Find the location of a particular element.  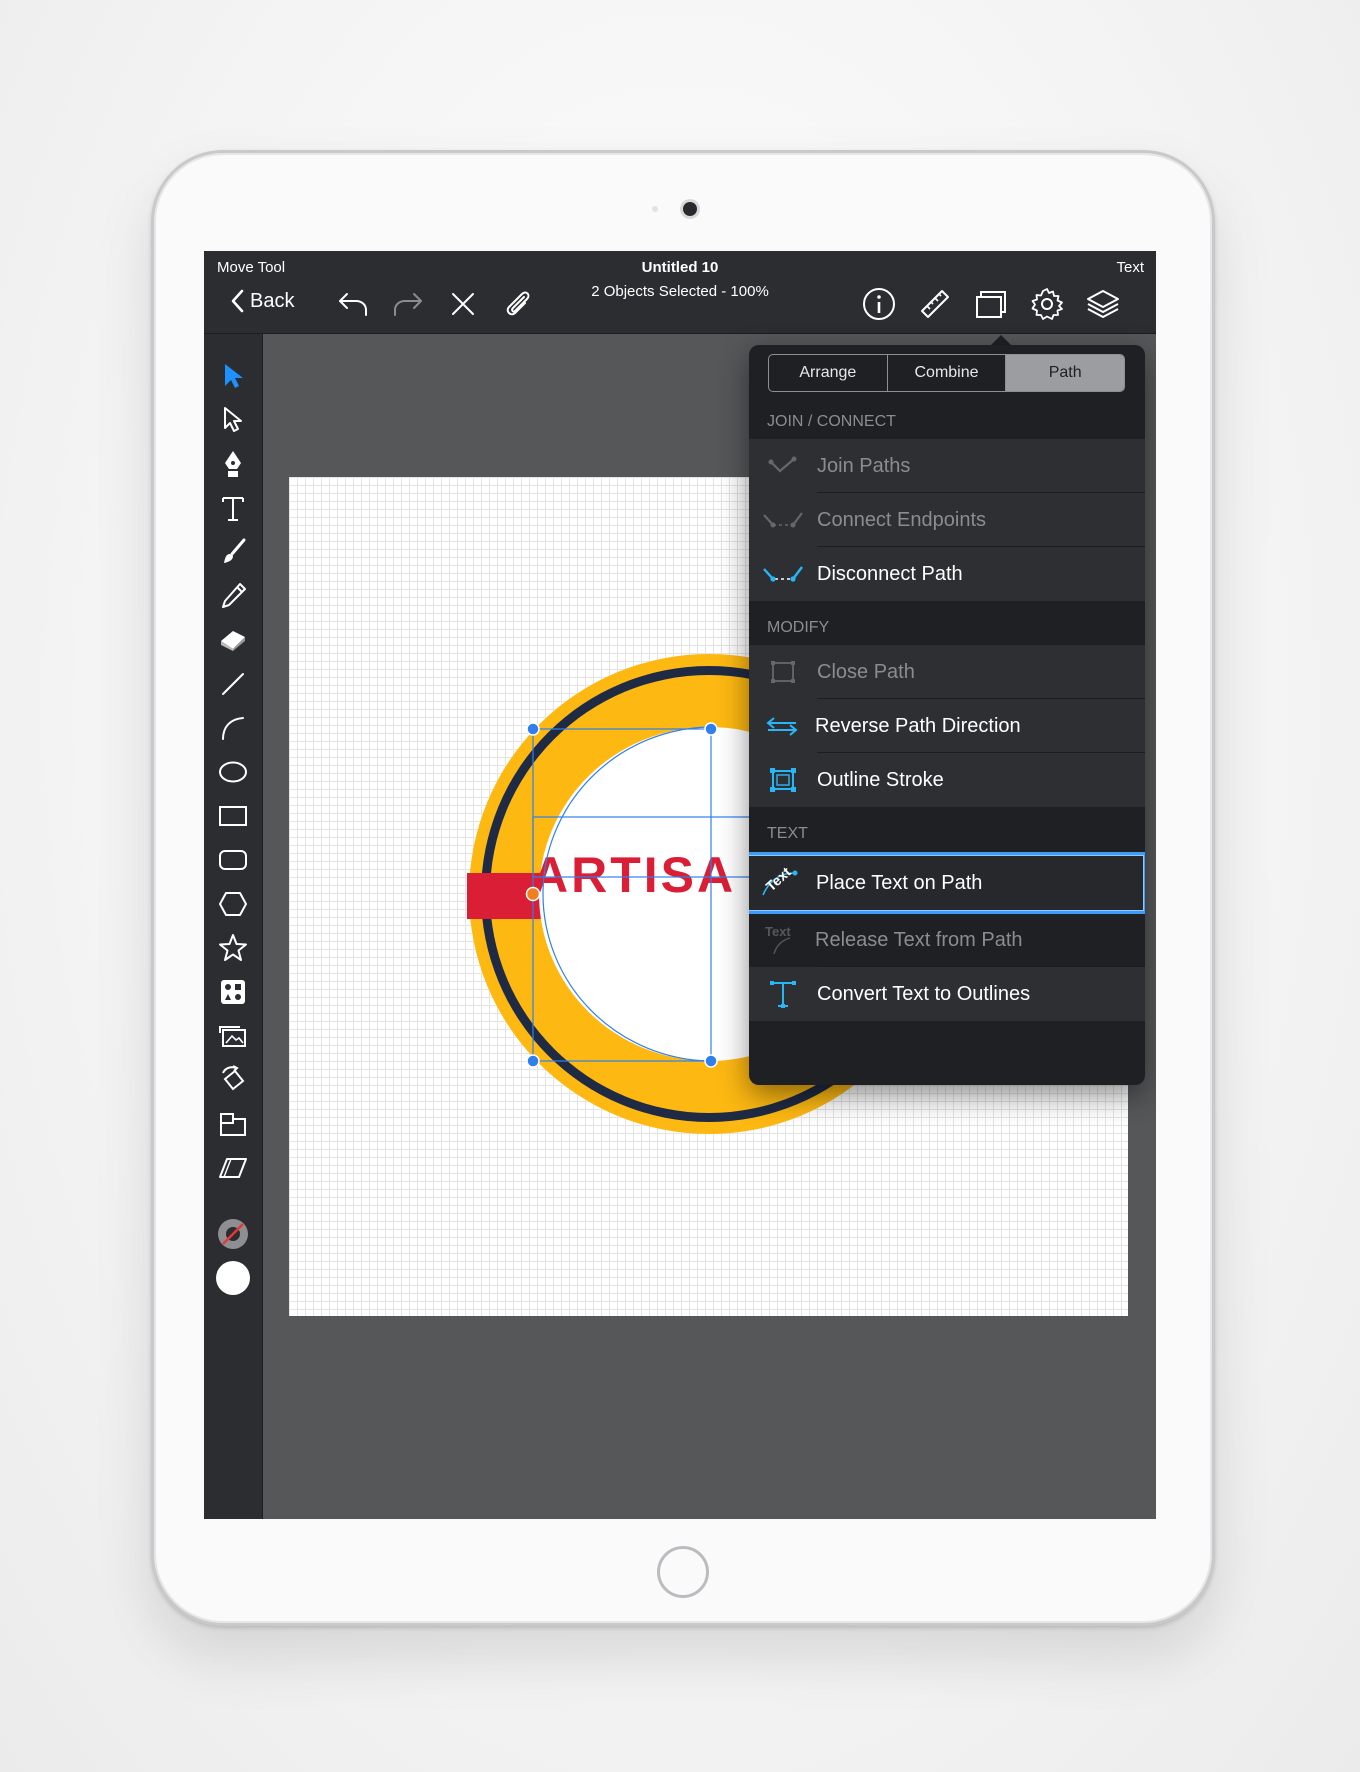

convert-outlines-icon is located at coordinates (783, 994).